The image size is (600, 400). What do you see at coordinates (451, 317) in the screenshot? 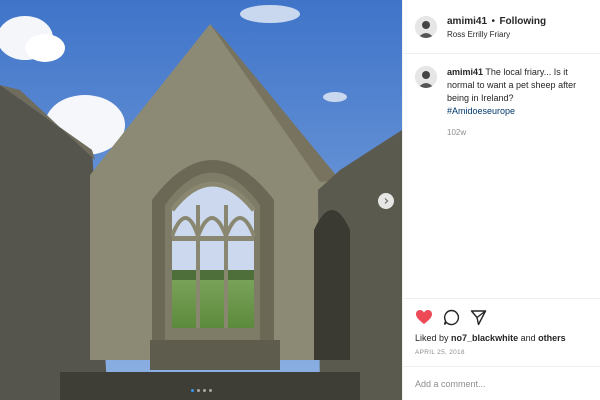
I see `comment-bubble-icon` at bounding box center [451, 317].